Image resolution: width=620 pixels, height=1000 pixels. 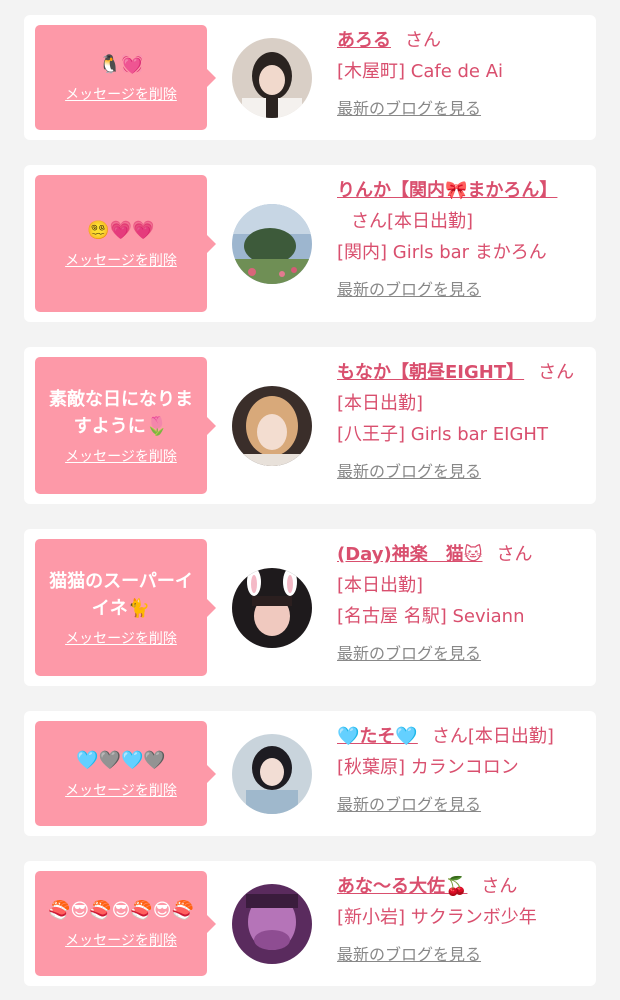 I want to click on message-text: 🍣😎🍣😎🍣😎🍣, so click(x=121, y=910).